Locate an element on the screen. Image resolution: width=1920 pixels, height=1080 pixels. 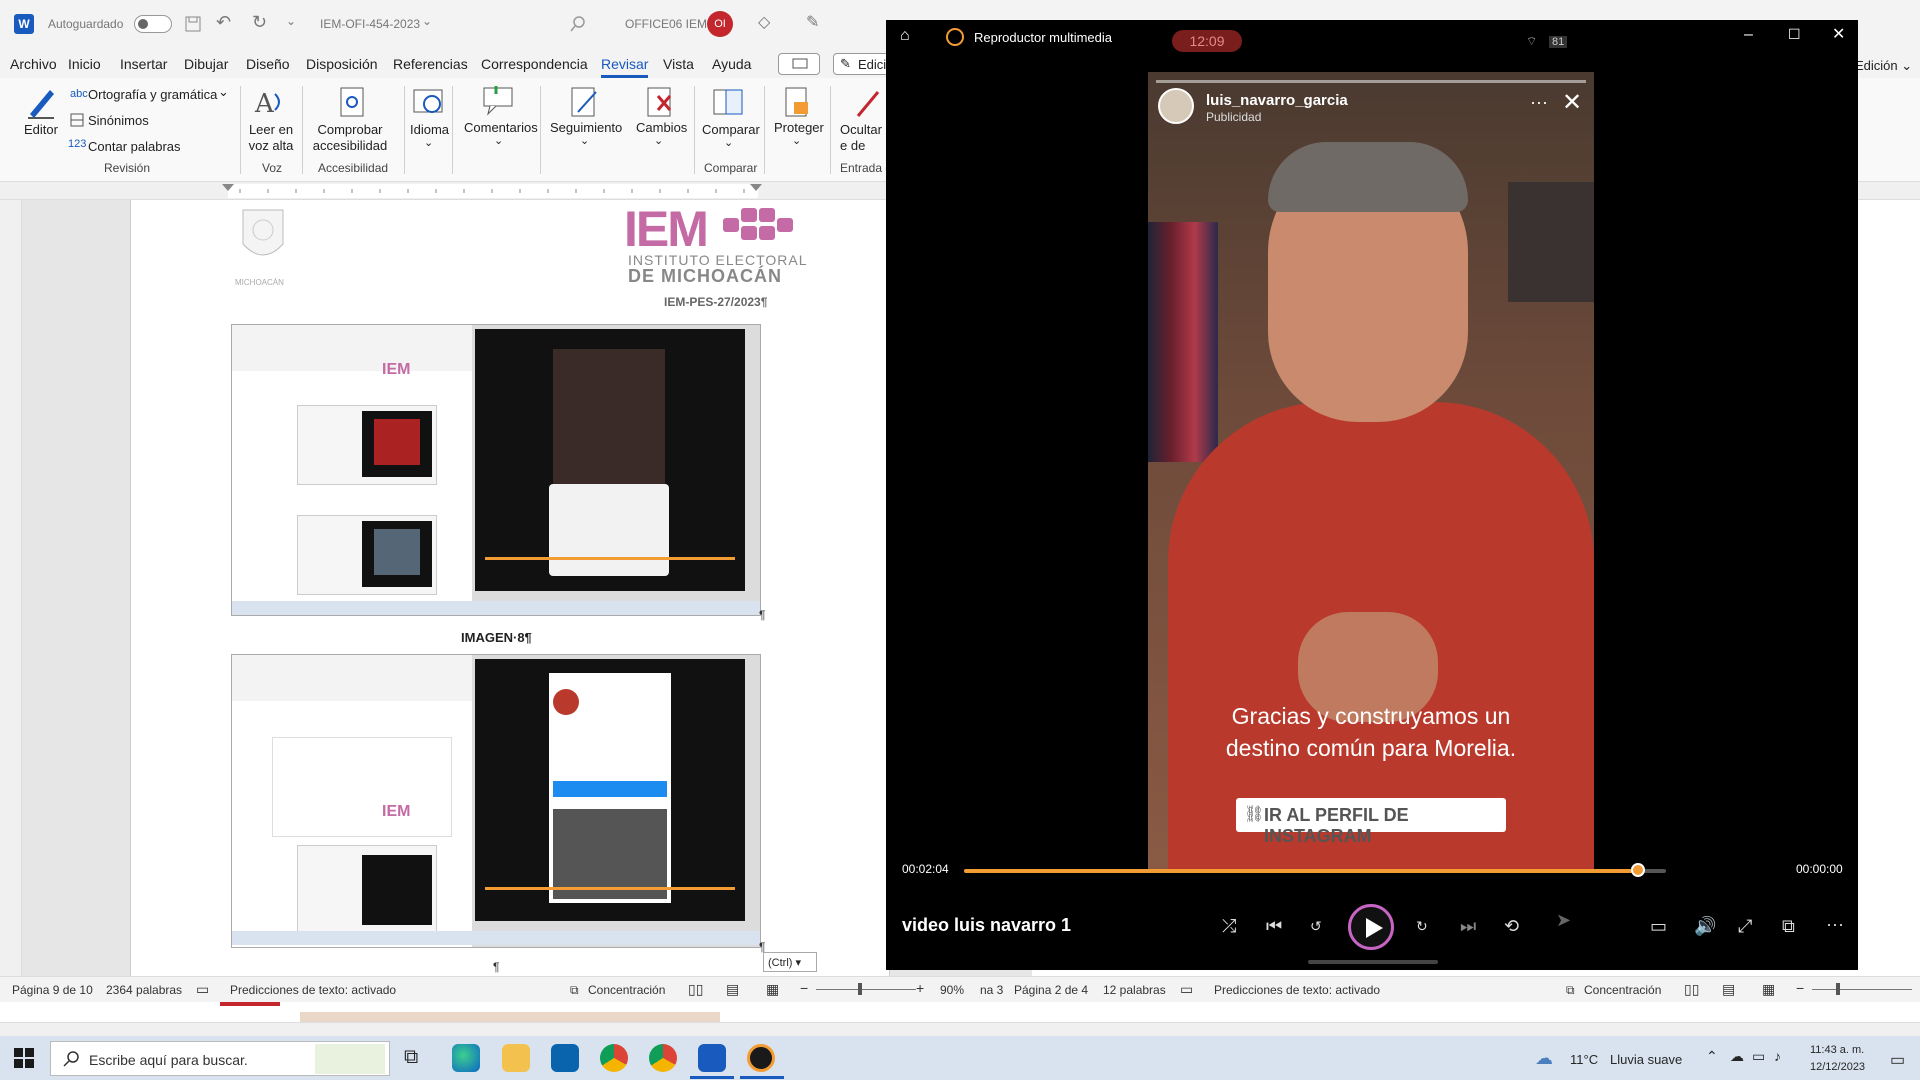
word-taskbar-icon is located at coordinates (712, 1058).